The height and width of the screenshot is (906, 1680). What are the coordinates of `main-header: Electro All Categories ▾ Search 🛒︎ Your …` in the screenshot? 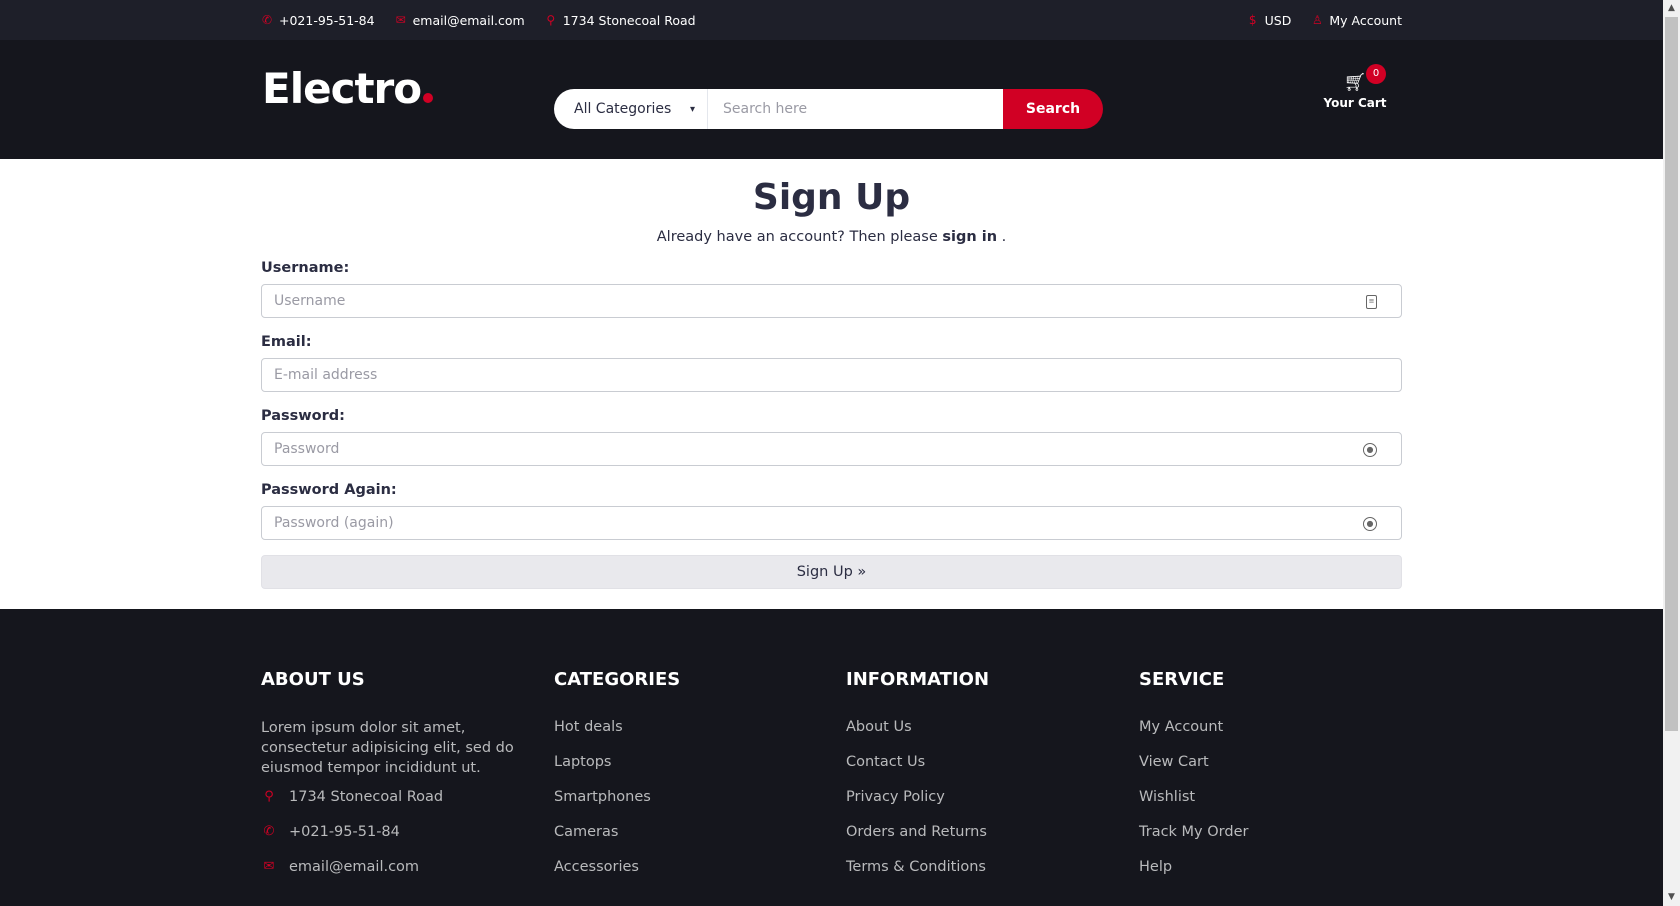 It's located at (831, 99).